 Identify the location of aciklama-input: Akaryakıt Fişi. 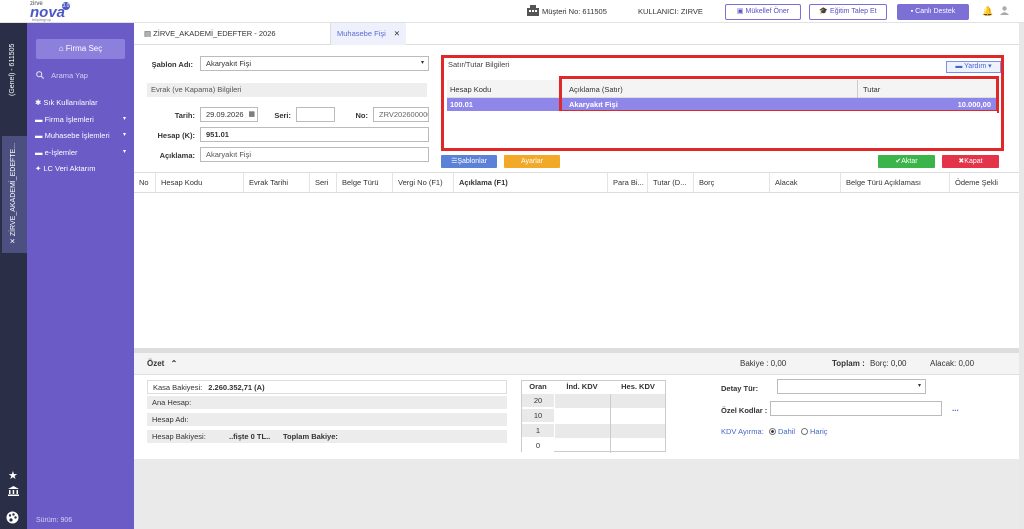
(314, 154).